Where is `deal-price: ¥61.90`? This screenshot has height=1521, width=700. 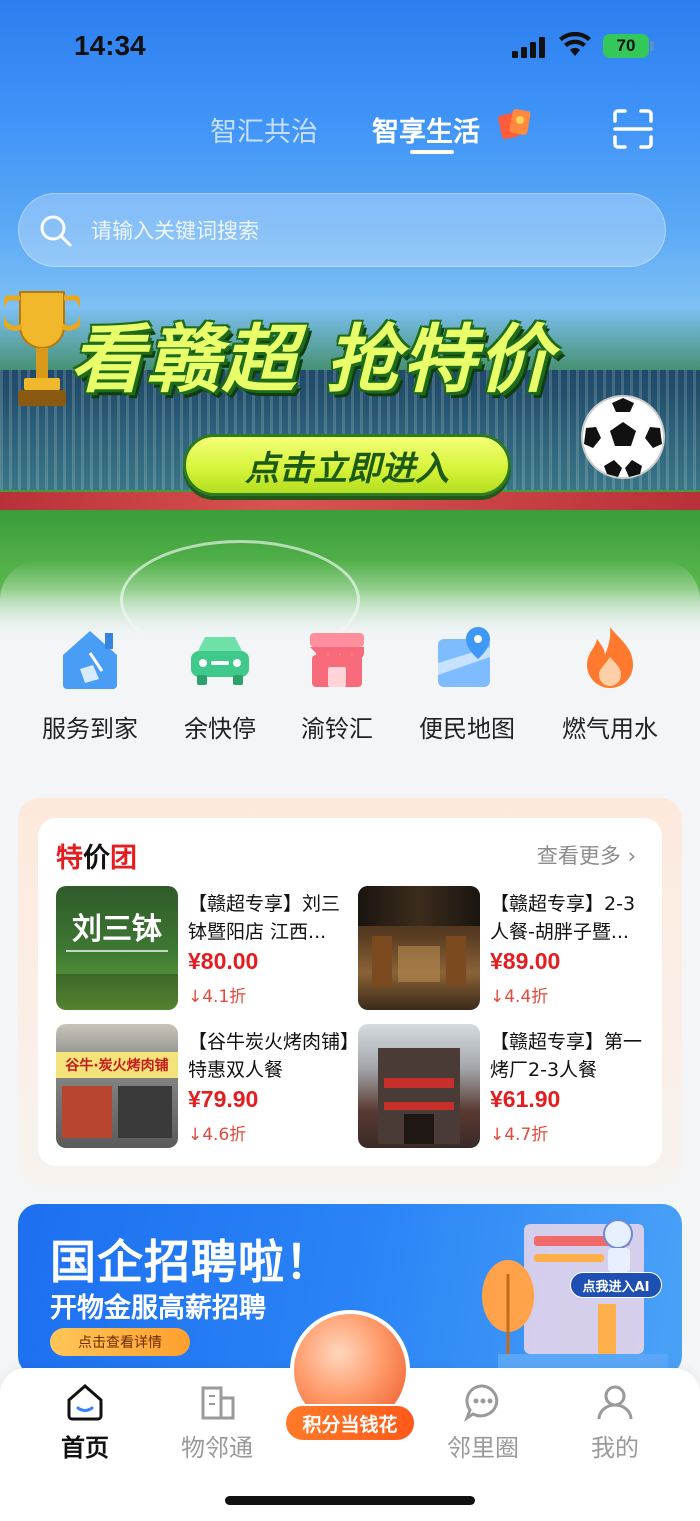 deal-price: ¥61.90 is located at coordinates (525, 1099).